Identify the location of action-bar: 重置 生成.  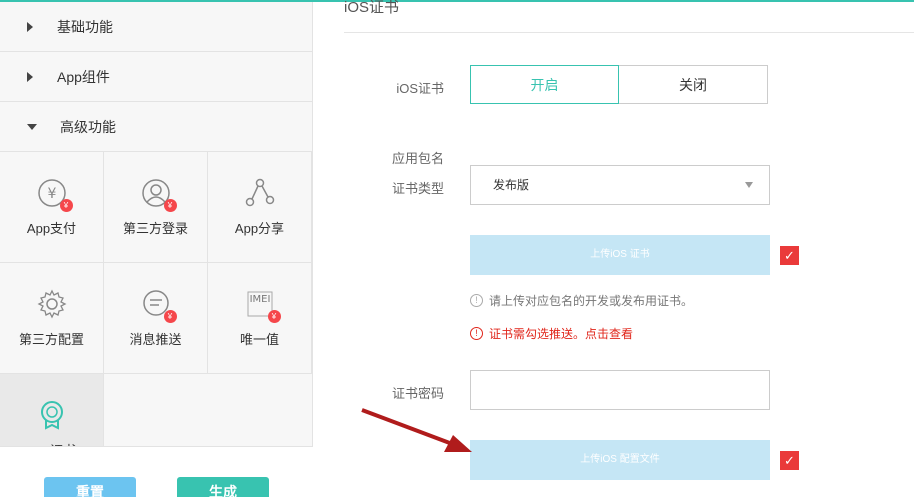
(156, 471).